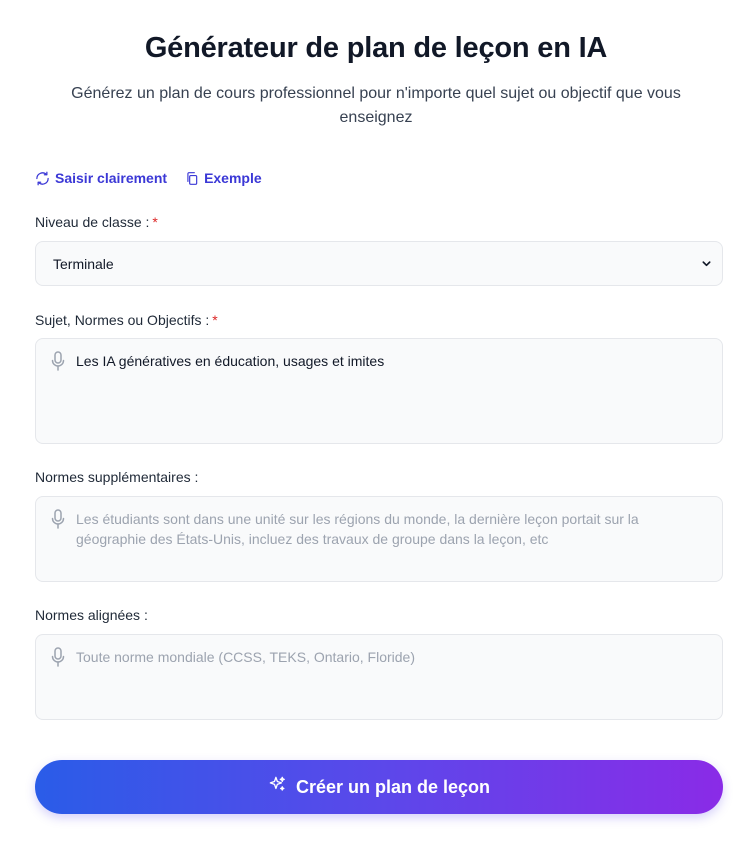 The width and height of the screenshot is (752, 851). Describe the element at coordinates (83, 263) in the screenshot. I see `grade-select-value: Terminale` at that location.